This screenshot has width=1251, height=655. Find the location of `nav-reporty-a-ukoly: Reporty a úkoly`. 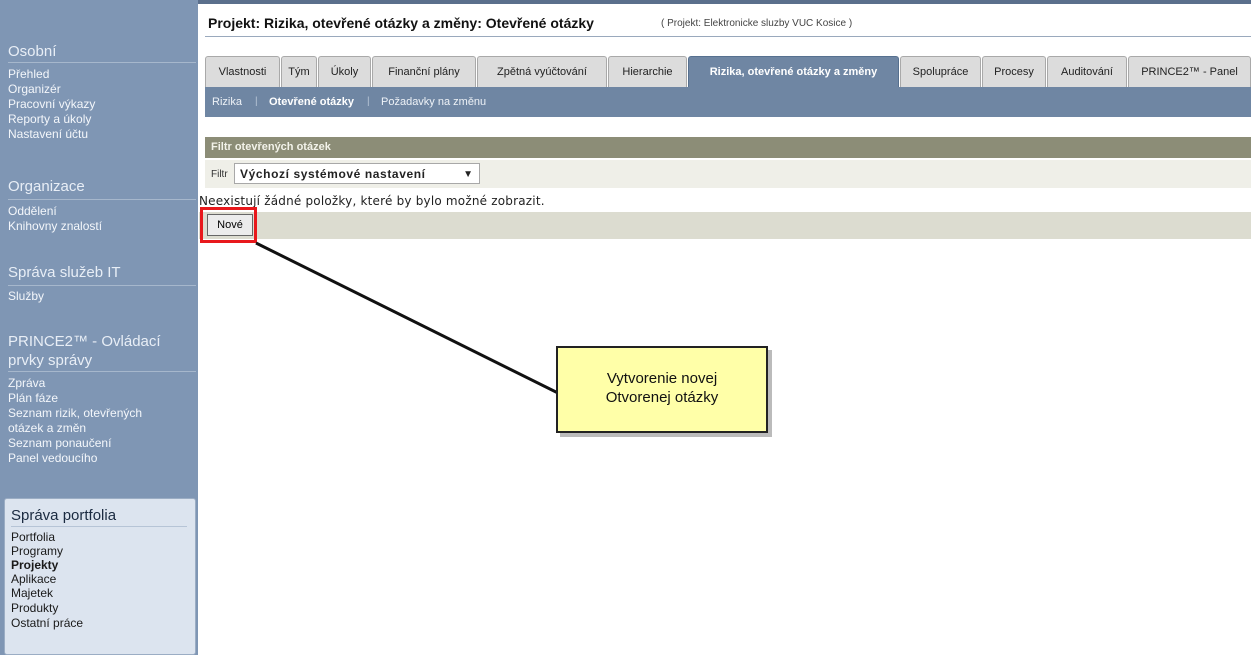

nav-reporty-a-ukoly: Reporty a úkoly is located at coordinates (49, 119).